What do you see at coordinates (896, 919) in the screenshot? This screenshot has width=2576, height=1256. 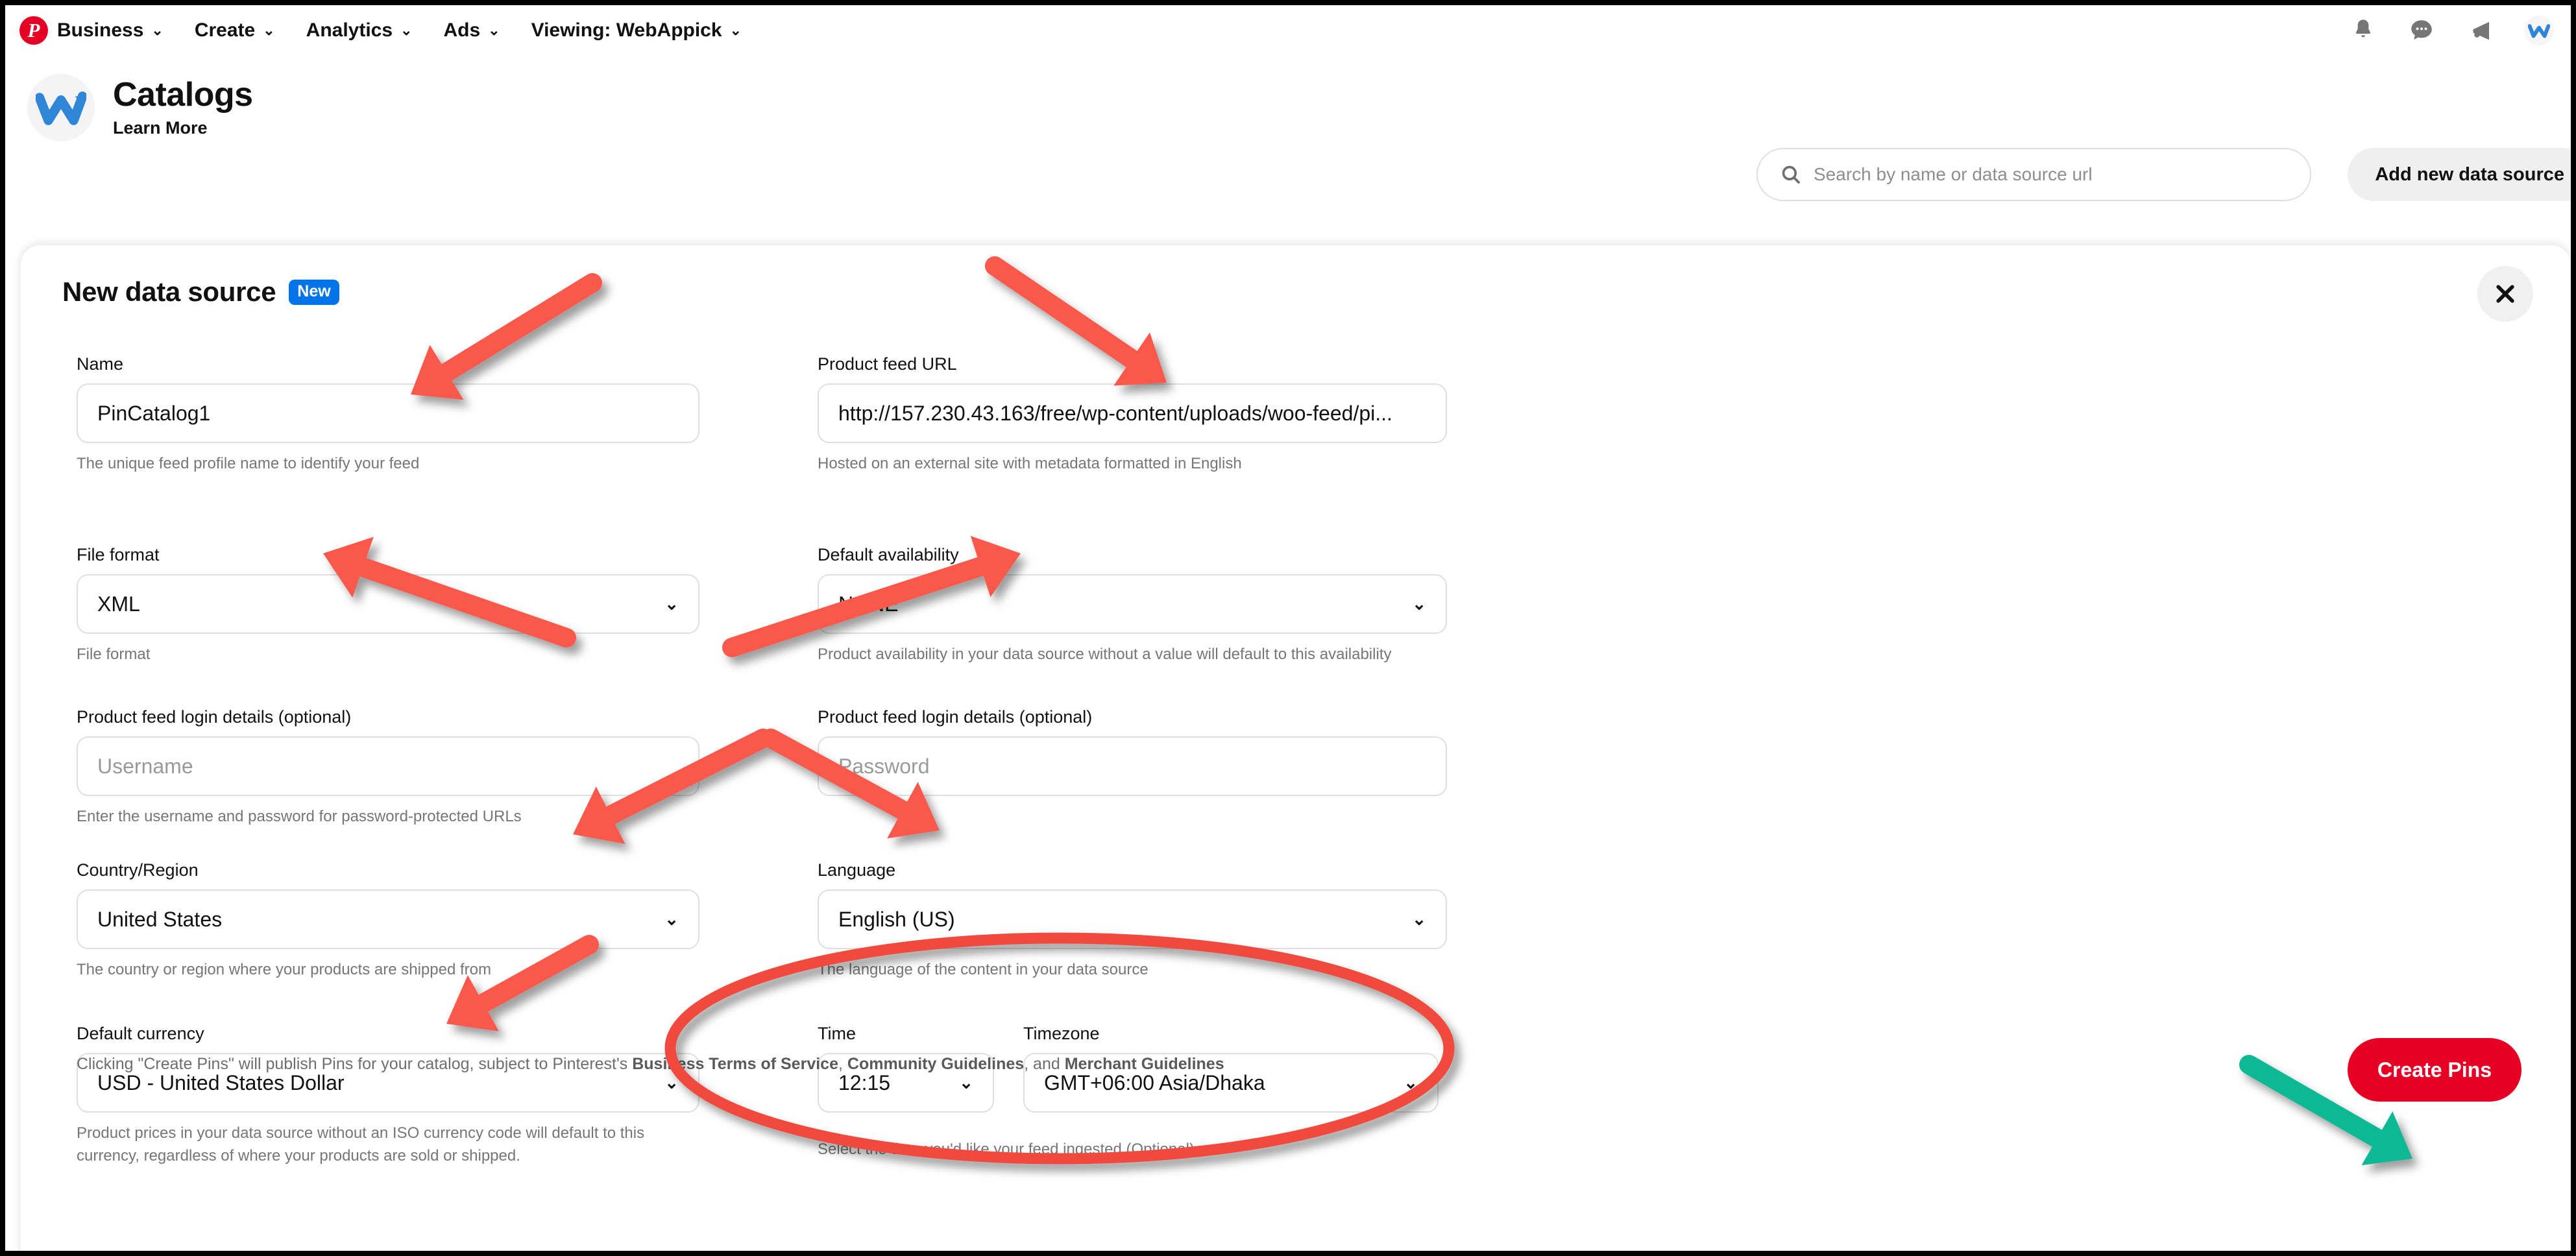 I see `language-value: English (US)` at bounding box center [896, 919].